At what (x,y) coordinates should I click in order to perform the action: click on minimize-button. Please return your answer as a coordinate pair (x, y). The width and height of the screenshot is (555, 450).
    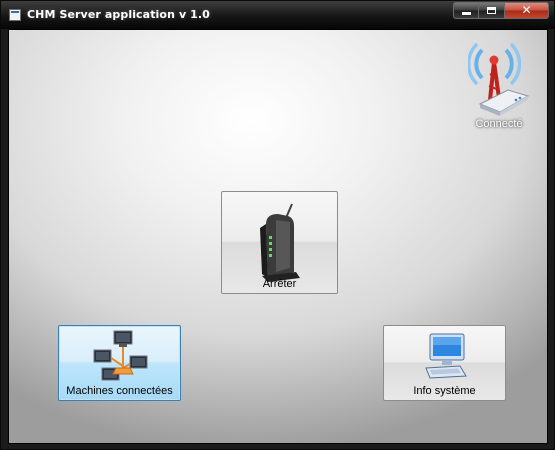
    Looking at the image, I should click on (466, 10).